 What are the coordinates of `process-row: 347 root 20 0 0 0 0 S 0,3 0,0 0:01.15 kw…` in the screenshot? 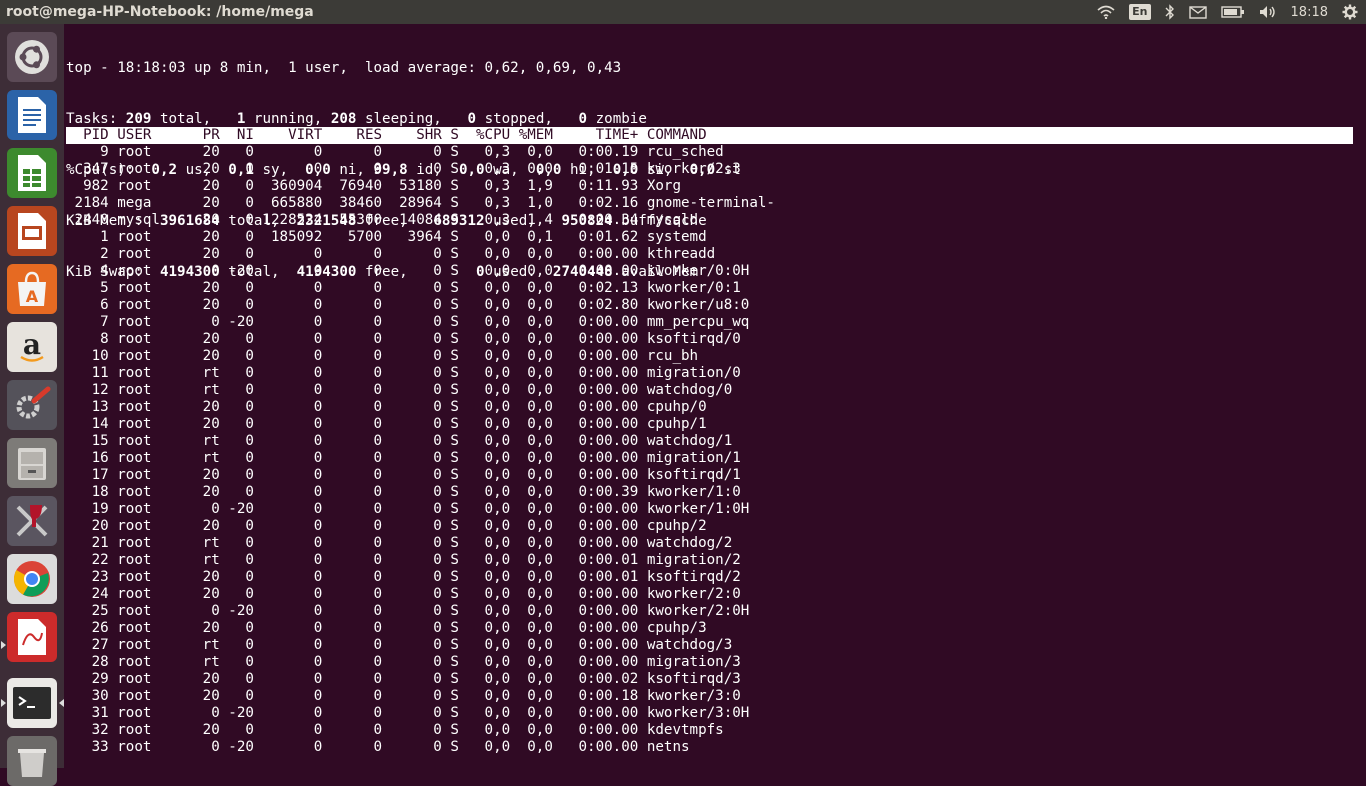 It's located at (403, 169).